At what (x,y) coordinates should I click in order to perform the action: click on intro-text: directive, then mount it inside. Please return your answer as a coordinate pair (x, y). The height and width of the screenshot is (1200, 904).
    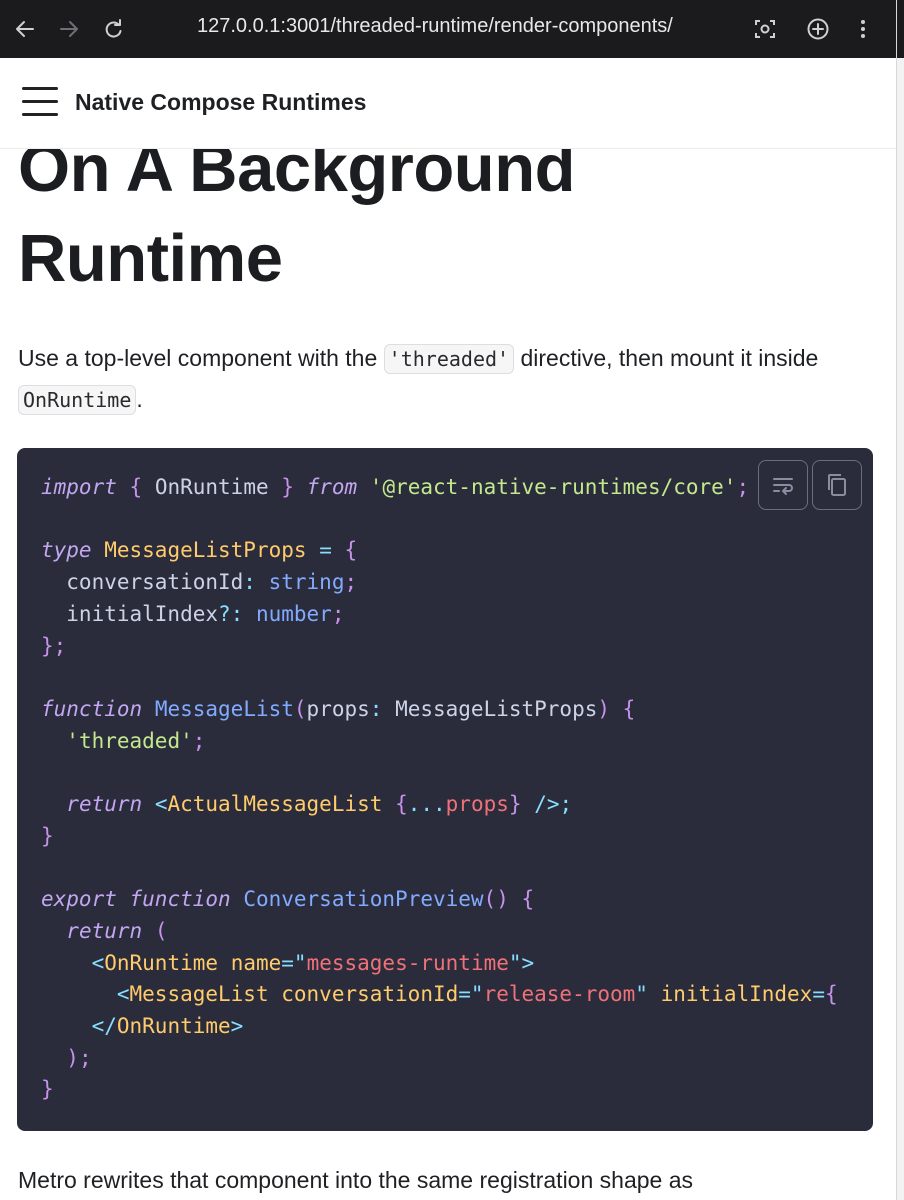
    Looking at the image, I should click on (666, 358).